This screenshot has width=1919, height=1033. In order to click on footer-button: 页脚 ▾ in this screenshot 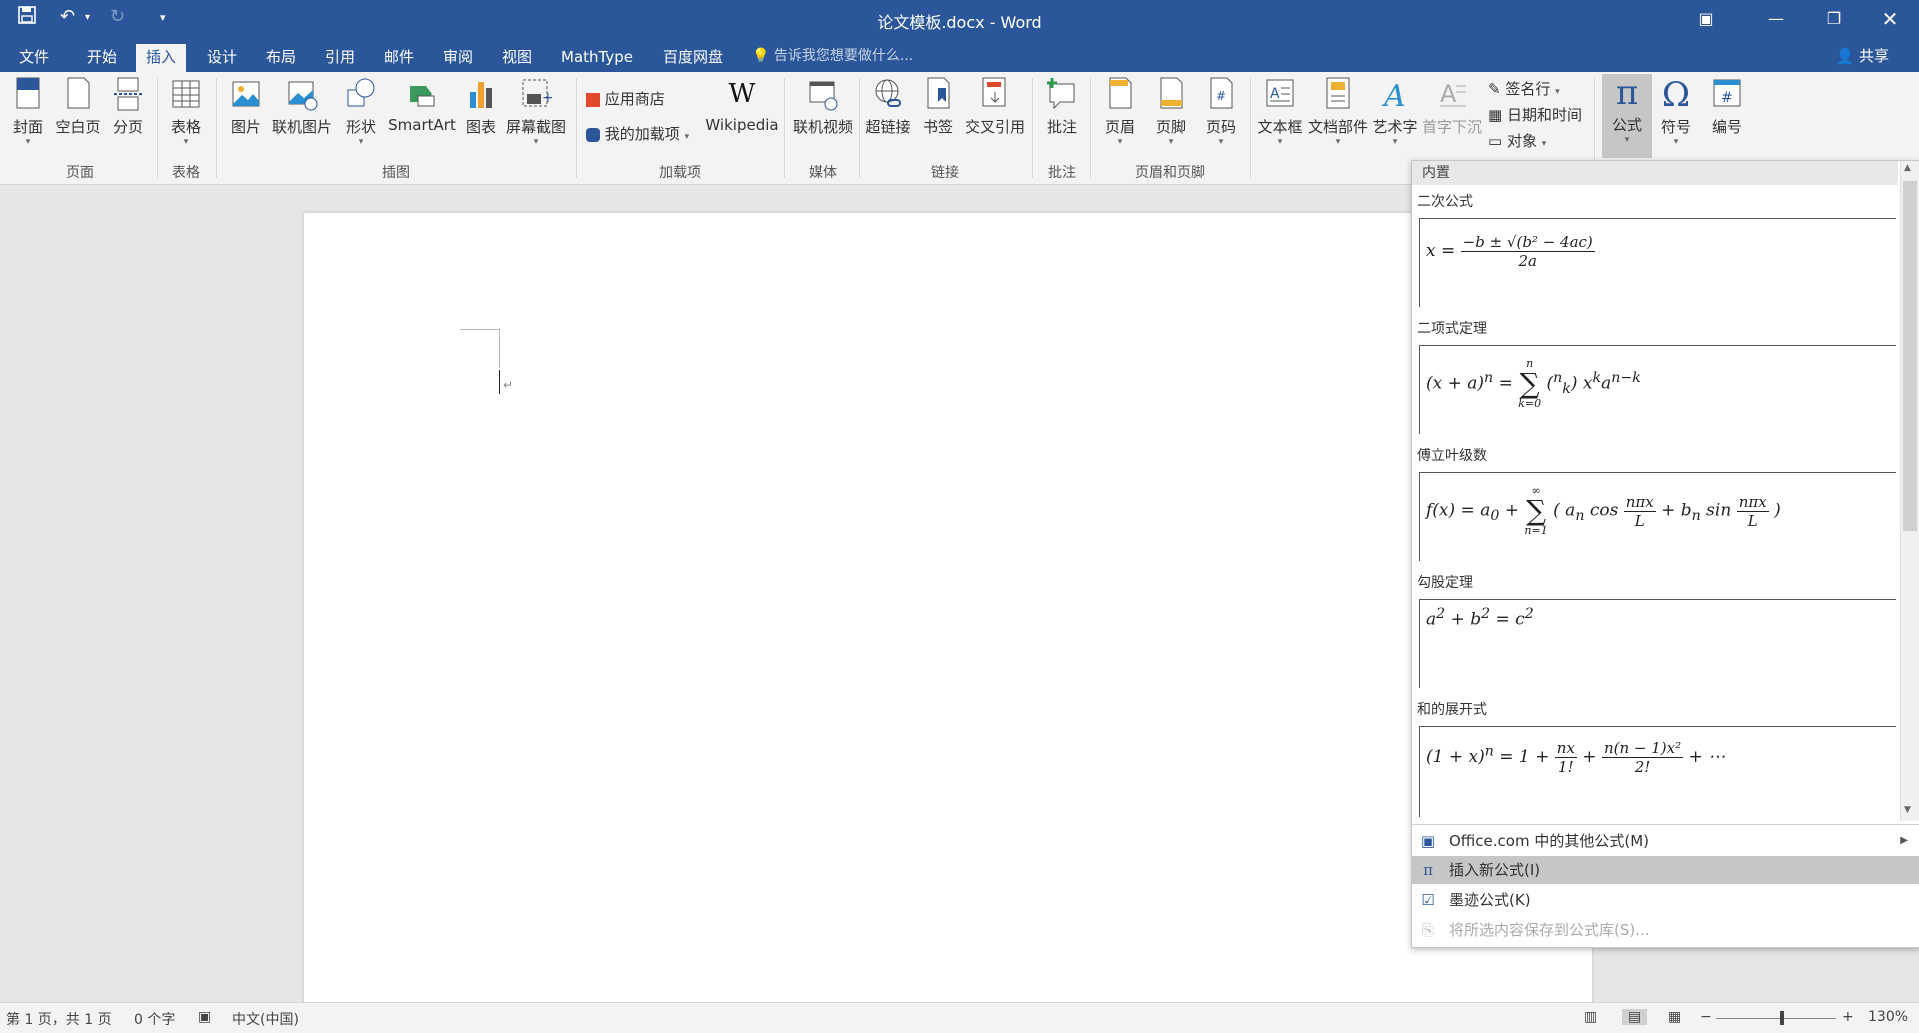, I will do `click(1171, 111)`.